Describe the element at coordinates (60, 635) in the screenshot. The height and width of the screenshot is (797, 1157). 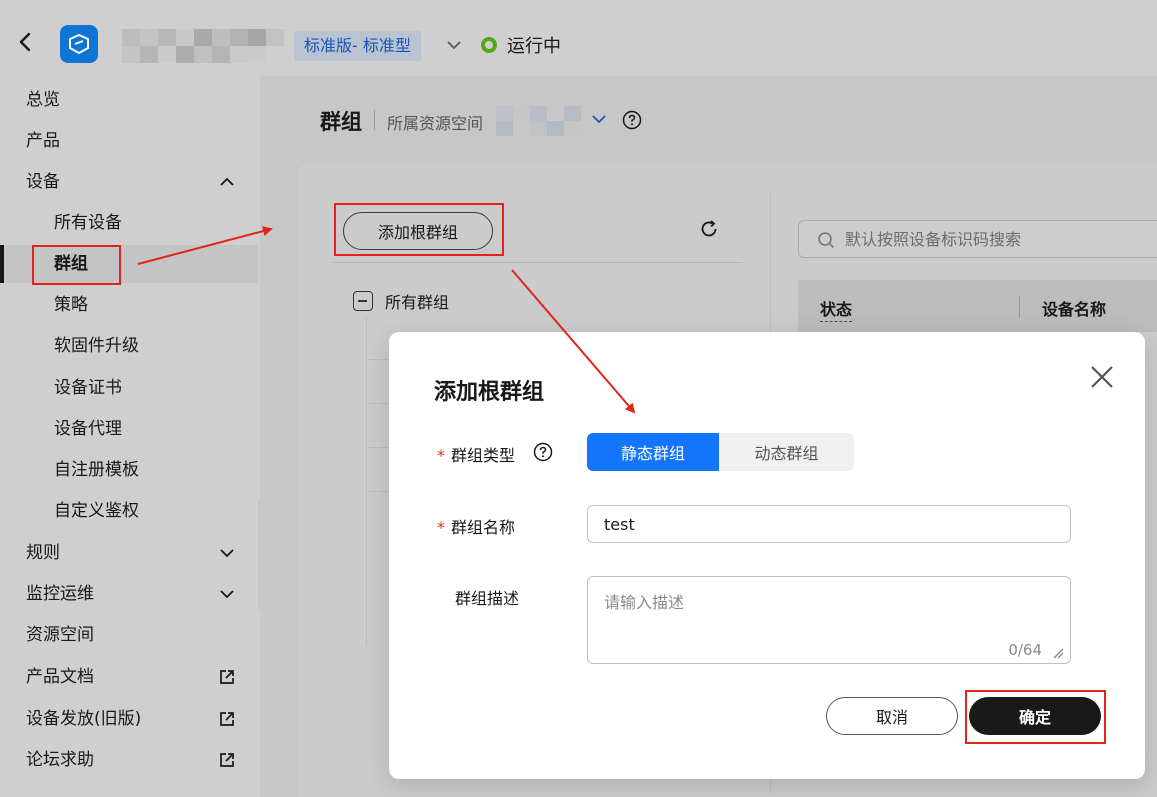
I see `sidebar-item-label: 资源空间` at that location.